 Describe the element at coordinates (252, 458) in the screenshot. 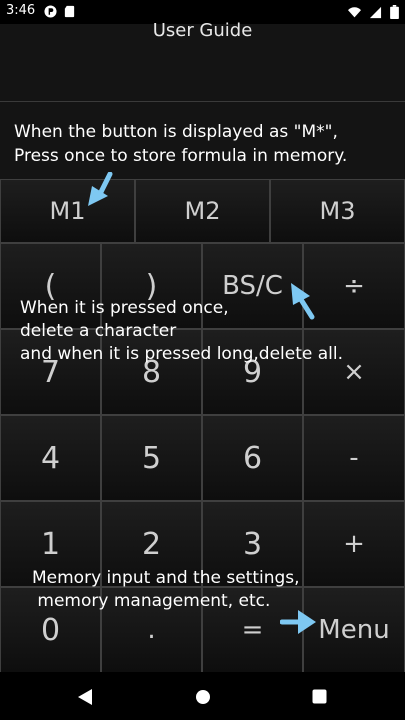

I see `key-6: 6` at that location.